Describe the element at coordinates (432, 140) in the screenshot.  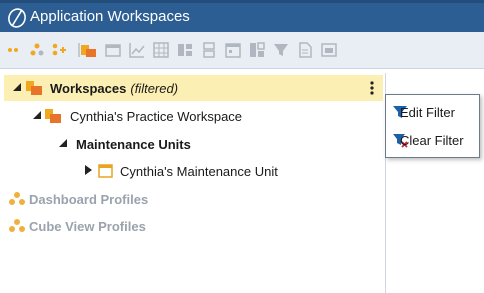
I see `clear-filter-menu-item: Clear Filter` at that location.